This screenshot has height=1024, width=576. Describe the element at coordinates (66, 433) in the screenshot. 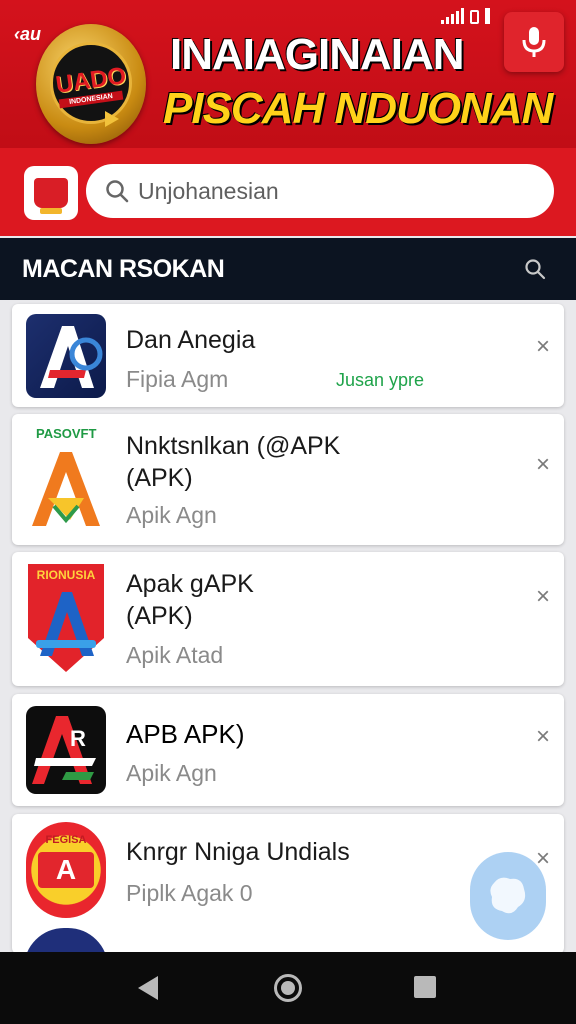

I see `icon-tag: PASOVFT` at that location.